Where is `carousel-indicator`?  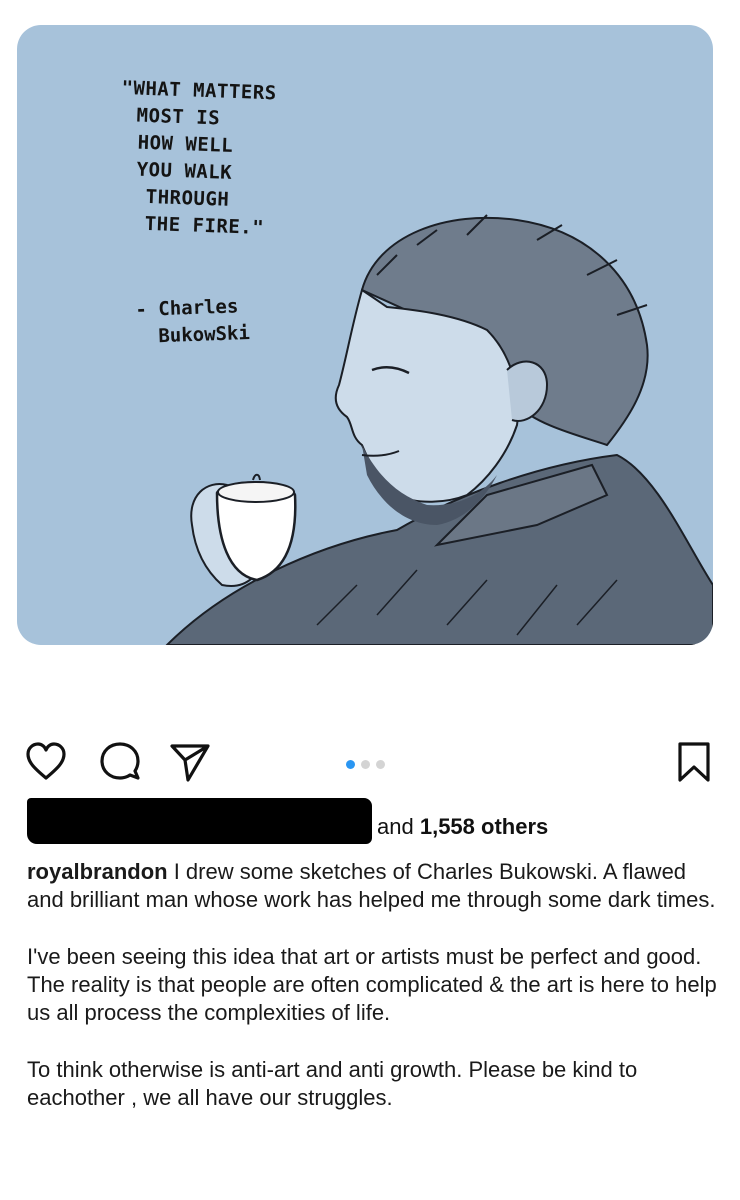
carousel-indicator is located at coordinates (365, 764).